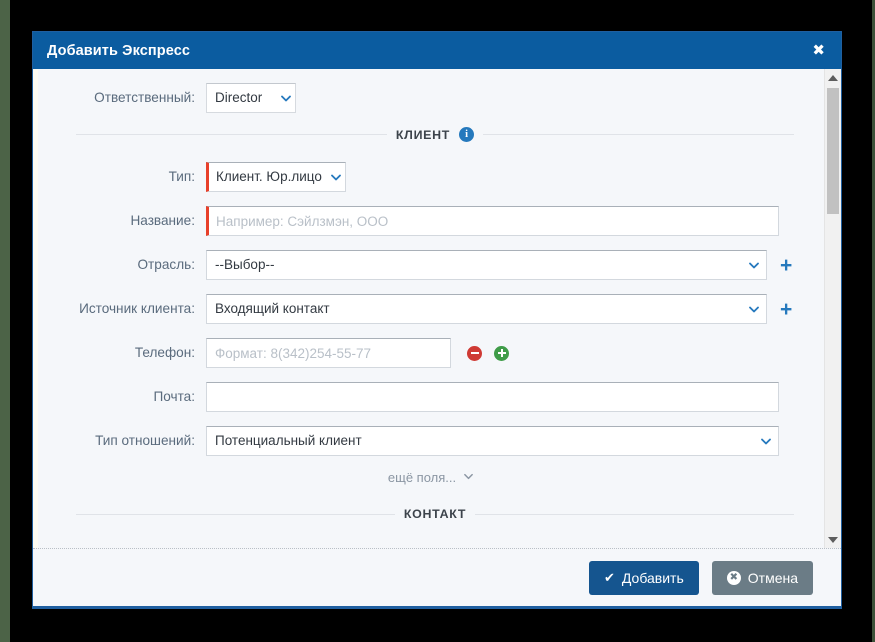  Describe the element at coordinates (609, 577) in the screenshot. I see `check-icon: ✔` at that location.